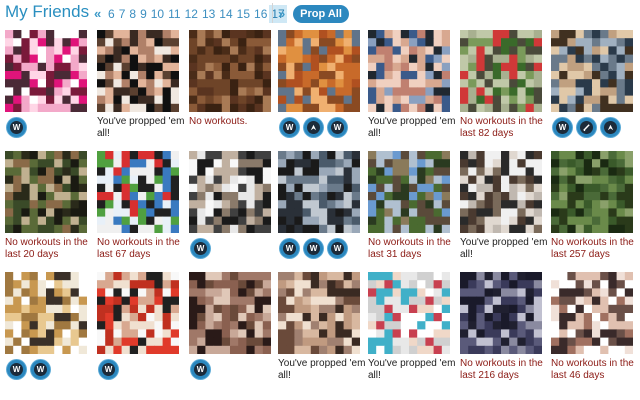 The image size is (640, 400). I want to click on page-link: 10, so click(157, 14).